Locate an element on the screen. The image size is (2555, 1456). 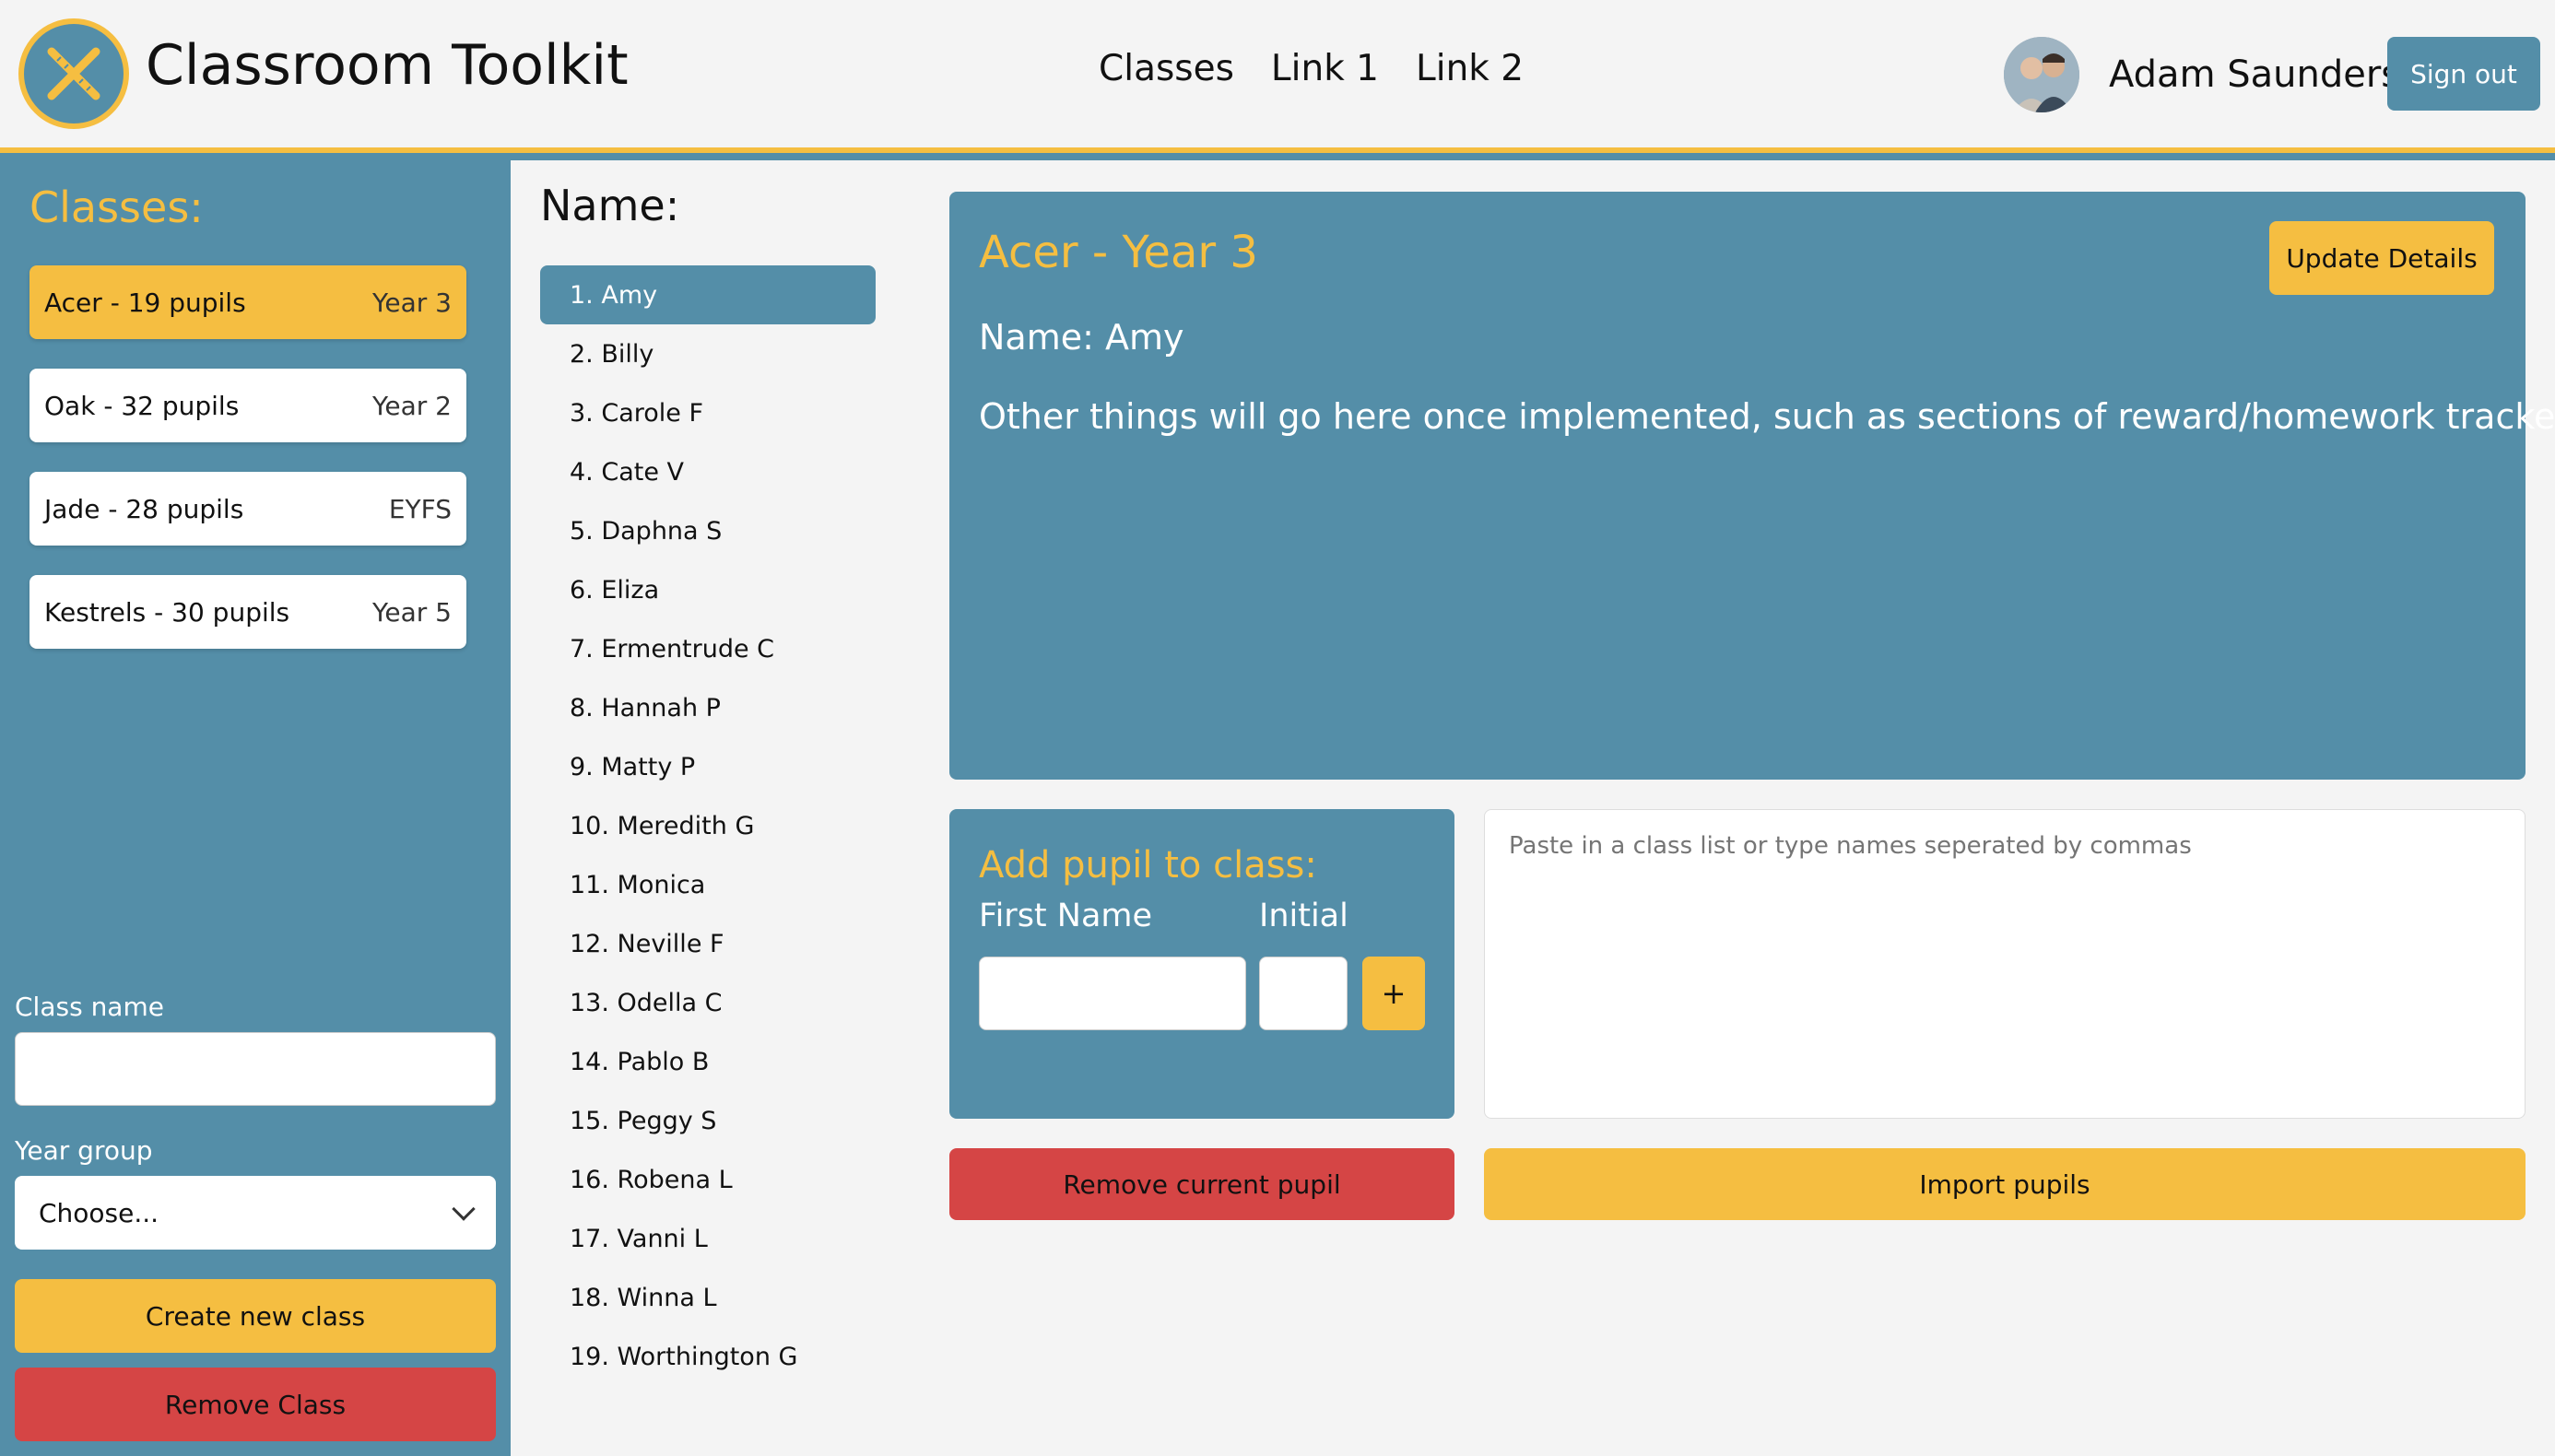
pupil-list-item: 3. Carole F is located at coordinates (708, 412).